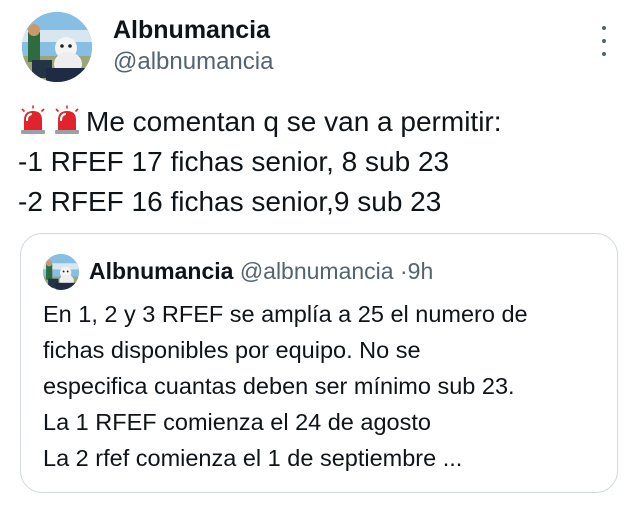  Describe the element at coordinates (317, 271) in the screenshot. I see `quoted-author-handle: @albnumancia` at that location.